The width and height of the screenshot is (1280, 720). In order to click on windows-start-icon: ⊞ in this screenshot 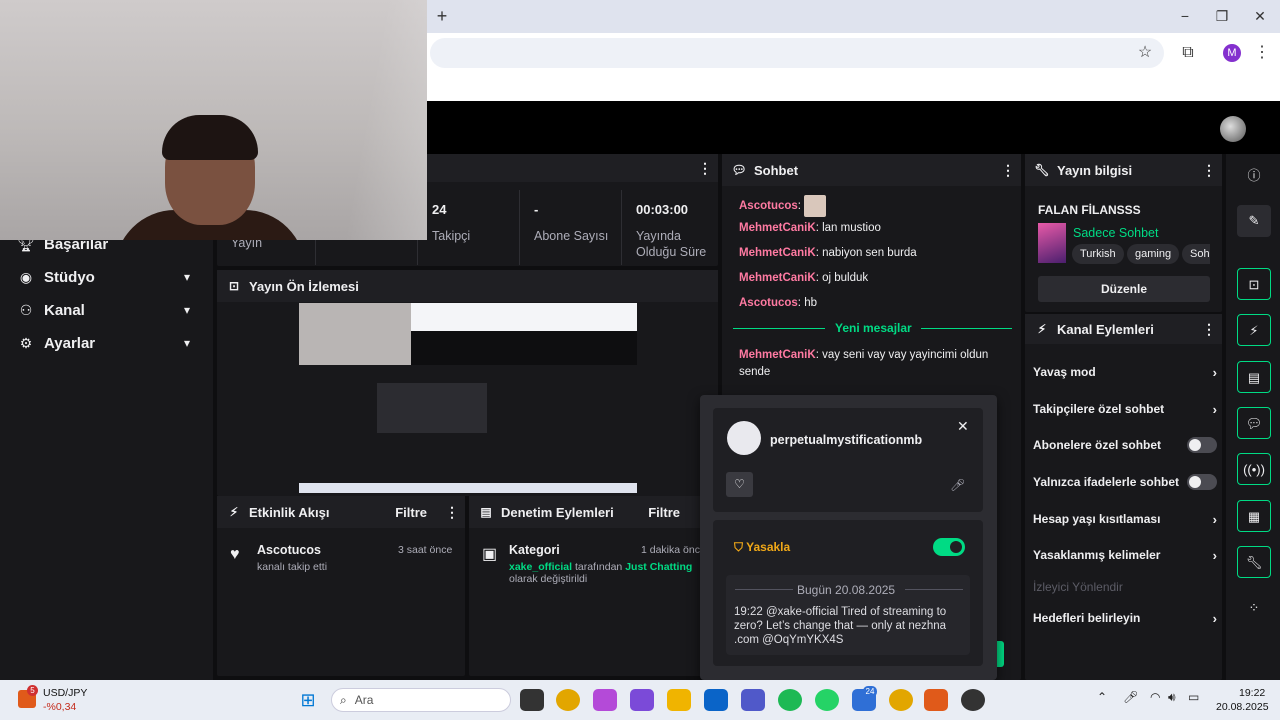, I will do `click(308, 700)`.